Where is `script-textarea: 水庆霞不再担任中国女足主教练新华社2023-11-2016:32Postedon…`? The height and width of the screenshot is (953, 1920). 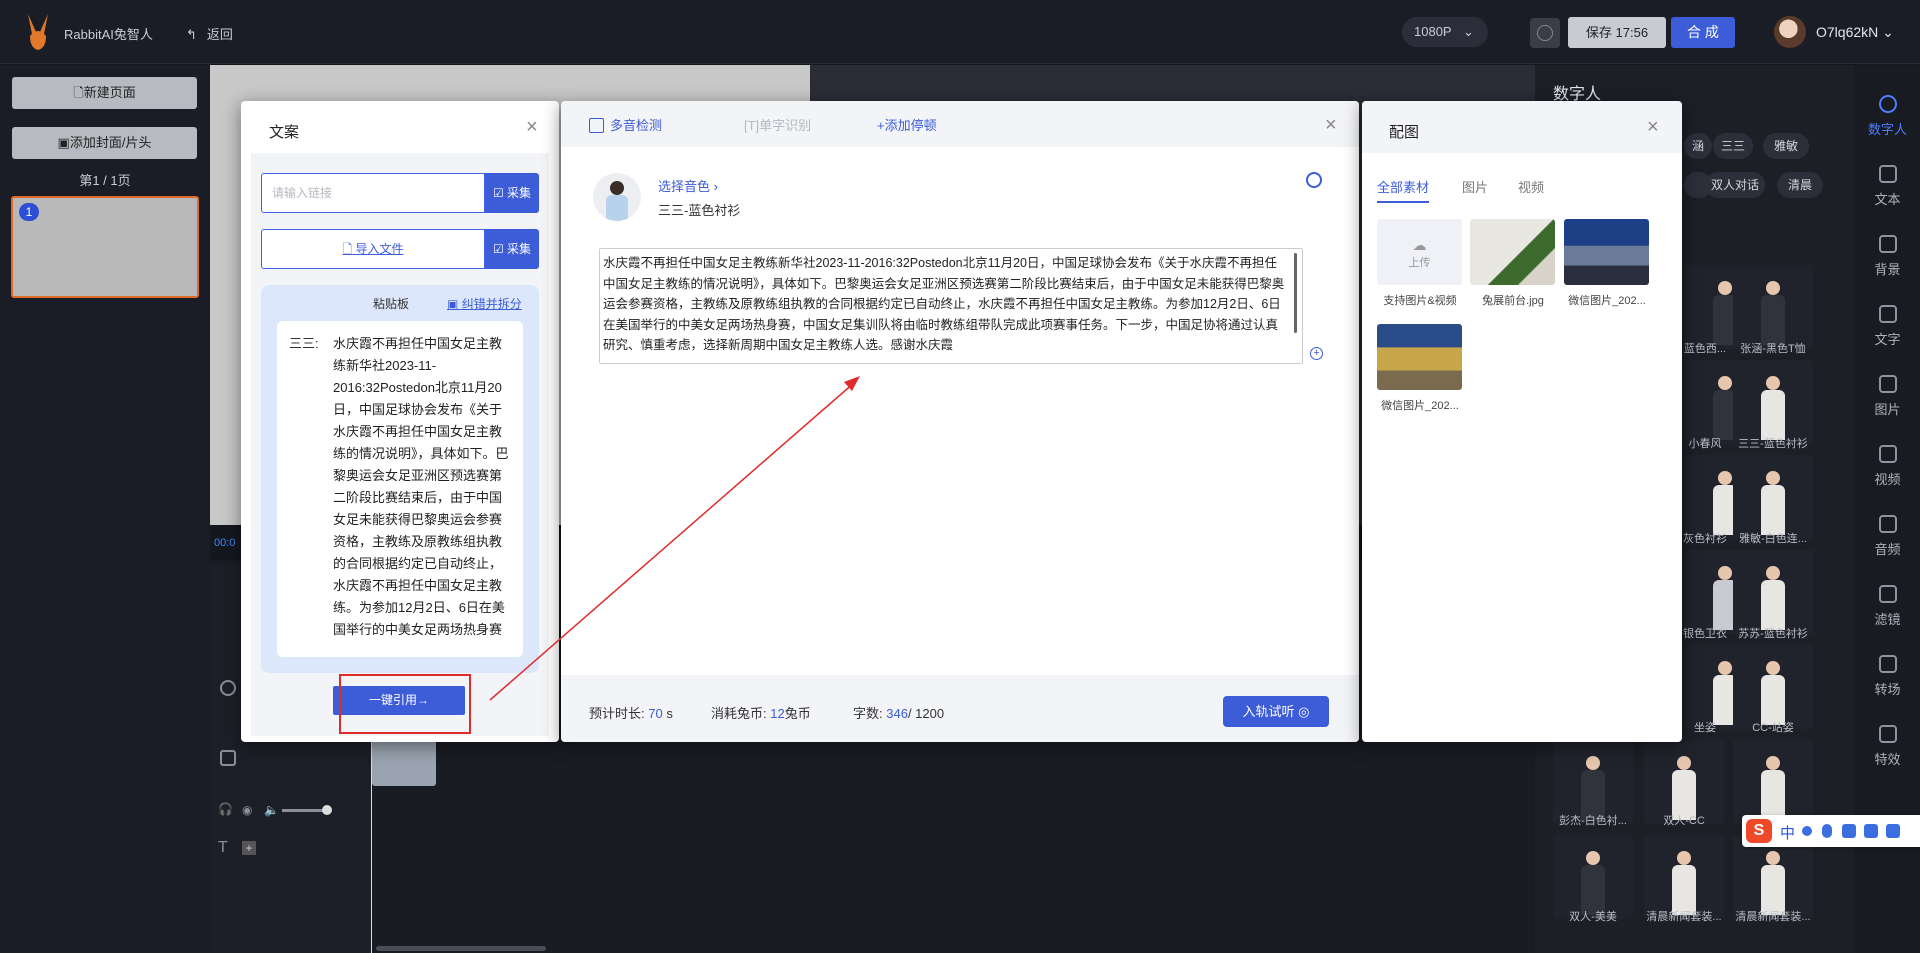 script-textarea: 水庆霞不再担任中国女足主教练新华社2023-11-2016:32Postedon… is located at coordinates (951, 306).